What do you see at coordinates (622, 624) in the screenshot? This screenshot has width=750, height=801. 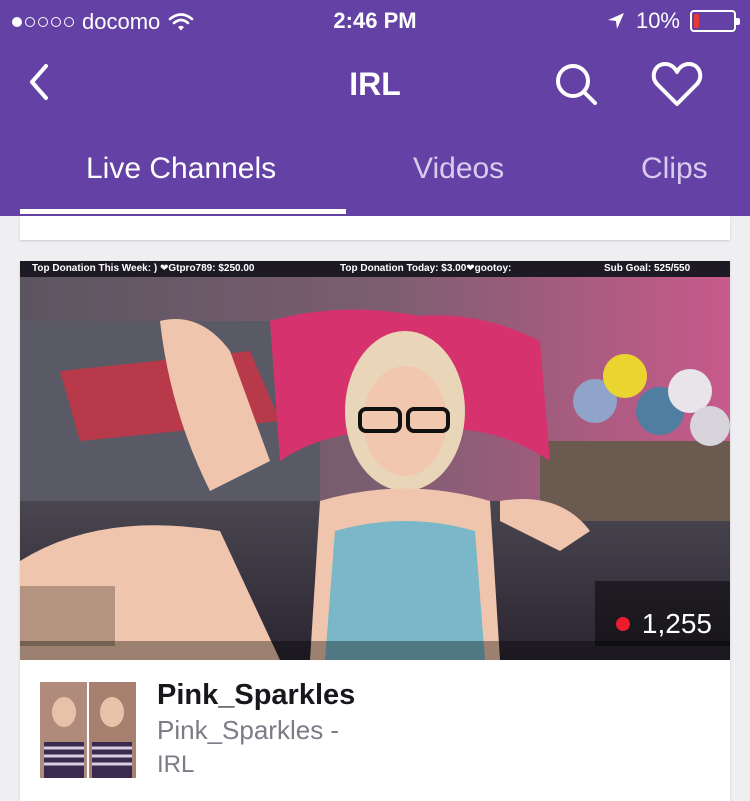 I see `live-indicator-icon` at bounding box center [622, 624].